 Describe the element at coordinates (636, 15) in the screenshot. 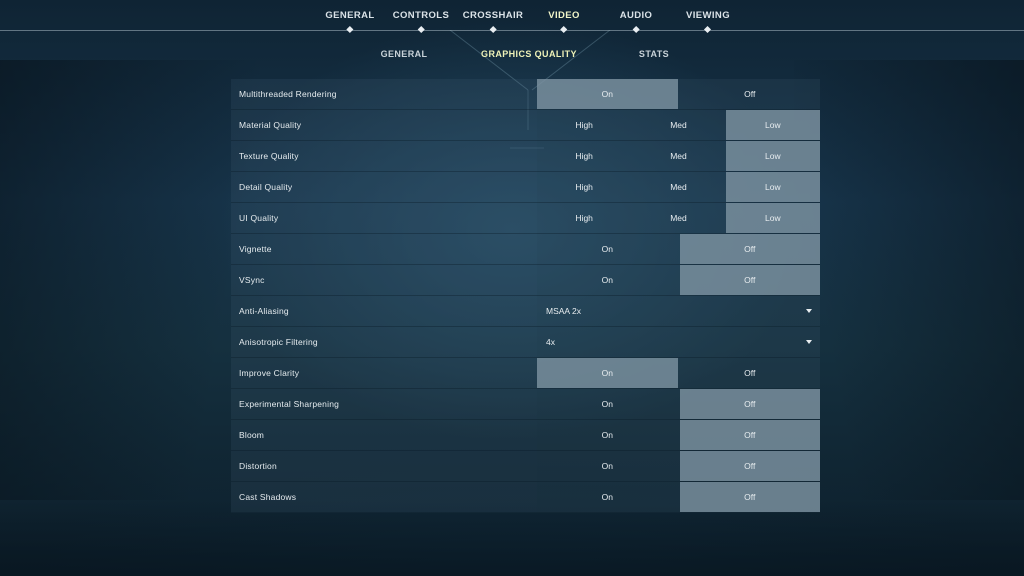

I see `tab-label: AUDIO` at that location.